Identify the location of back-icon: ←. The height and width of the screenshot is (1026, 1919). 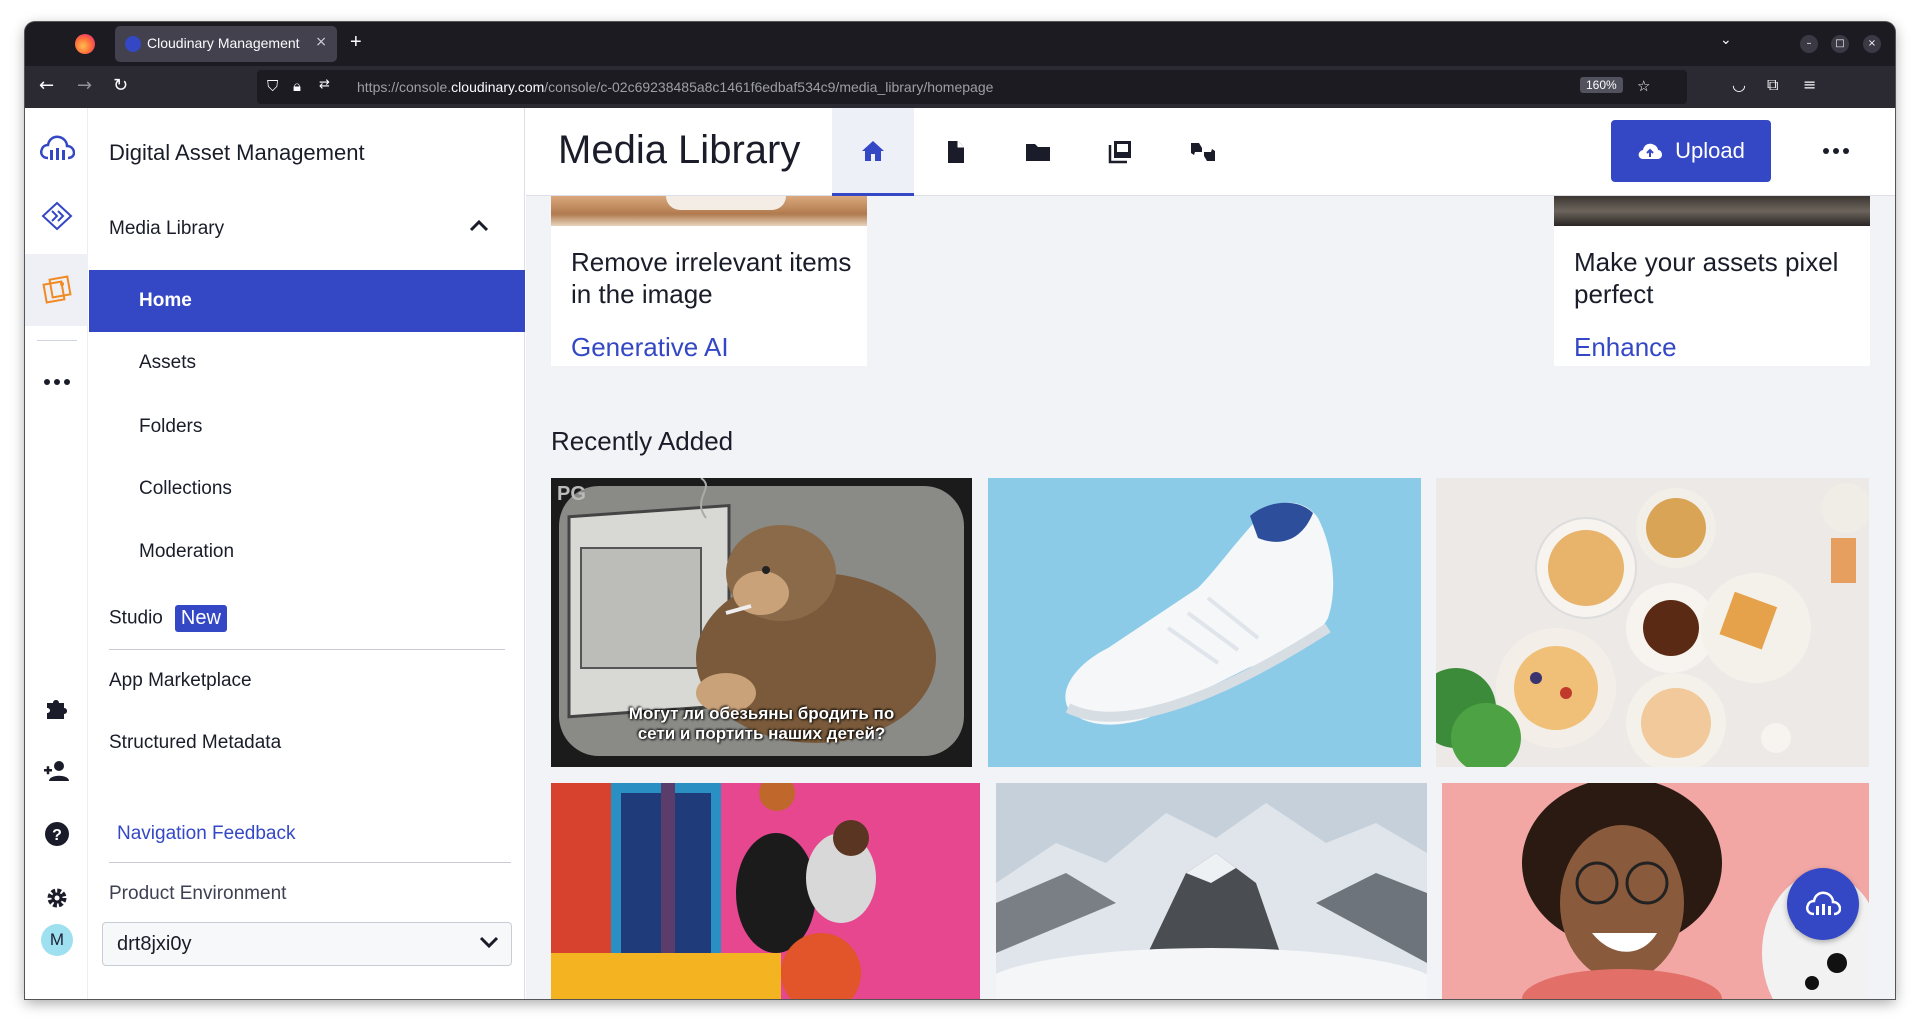
(46, 85).